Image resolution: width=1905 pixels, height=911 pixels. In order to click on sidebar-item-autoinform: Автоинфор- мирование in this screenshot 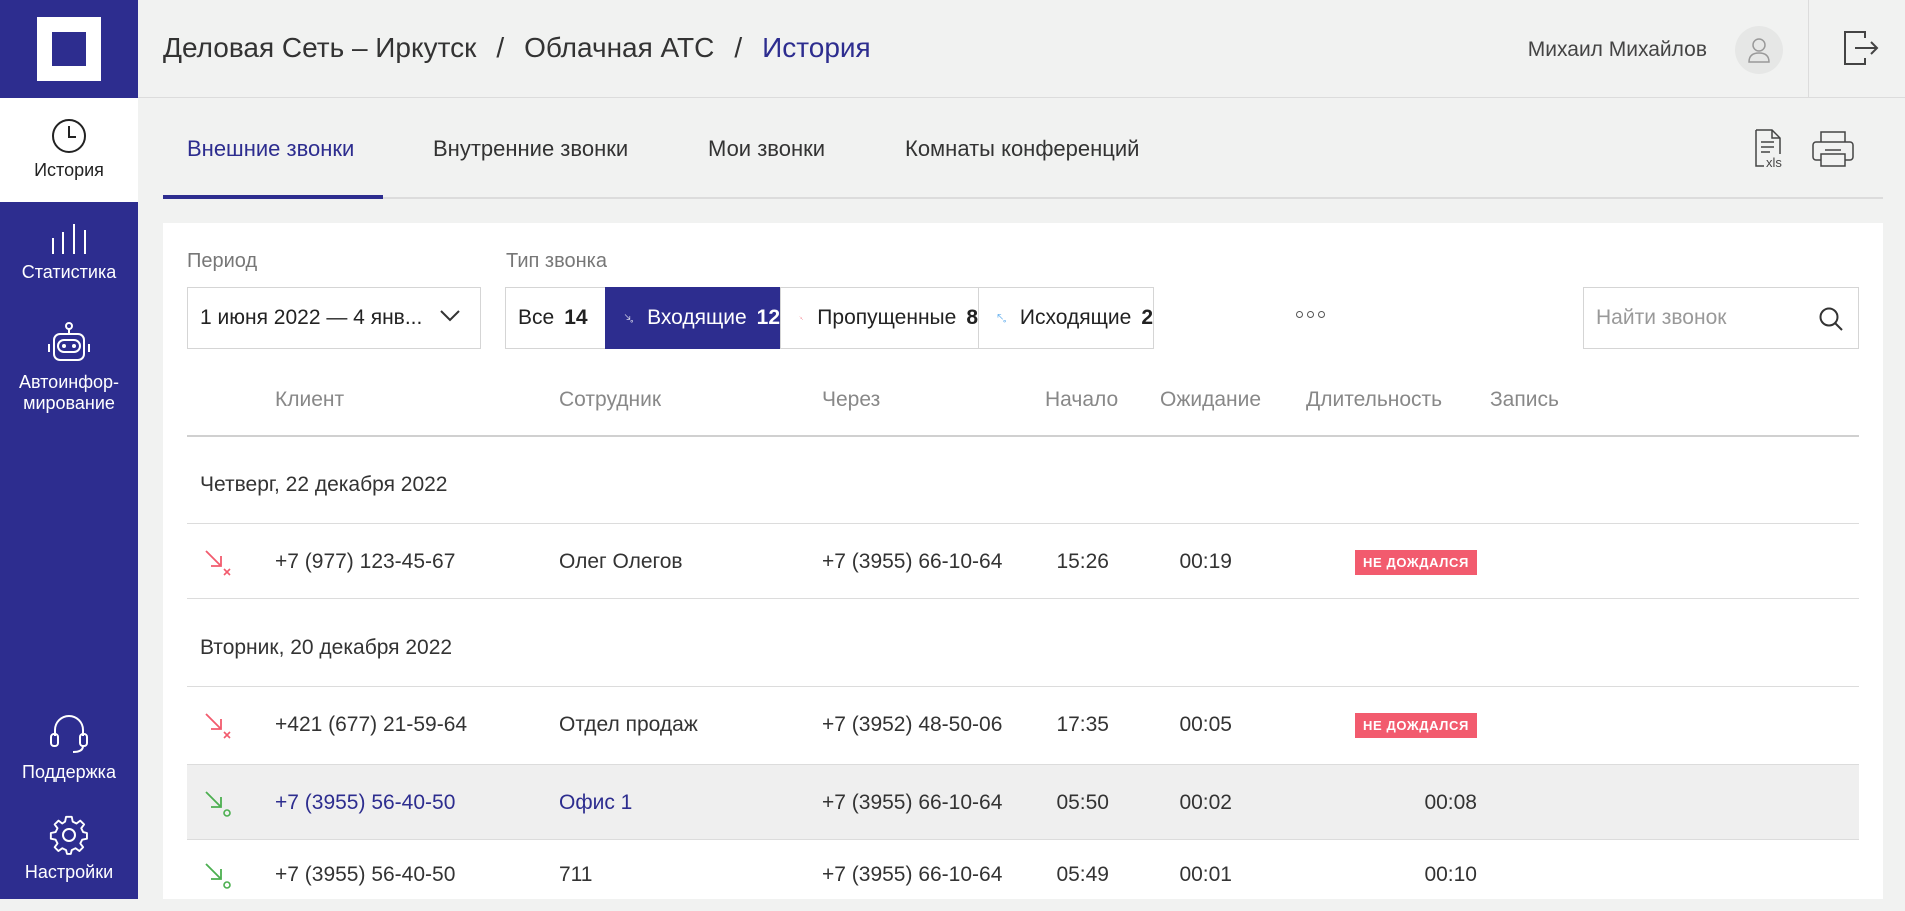, I will do `click(69, 368)`.